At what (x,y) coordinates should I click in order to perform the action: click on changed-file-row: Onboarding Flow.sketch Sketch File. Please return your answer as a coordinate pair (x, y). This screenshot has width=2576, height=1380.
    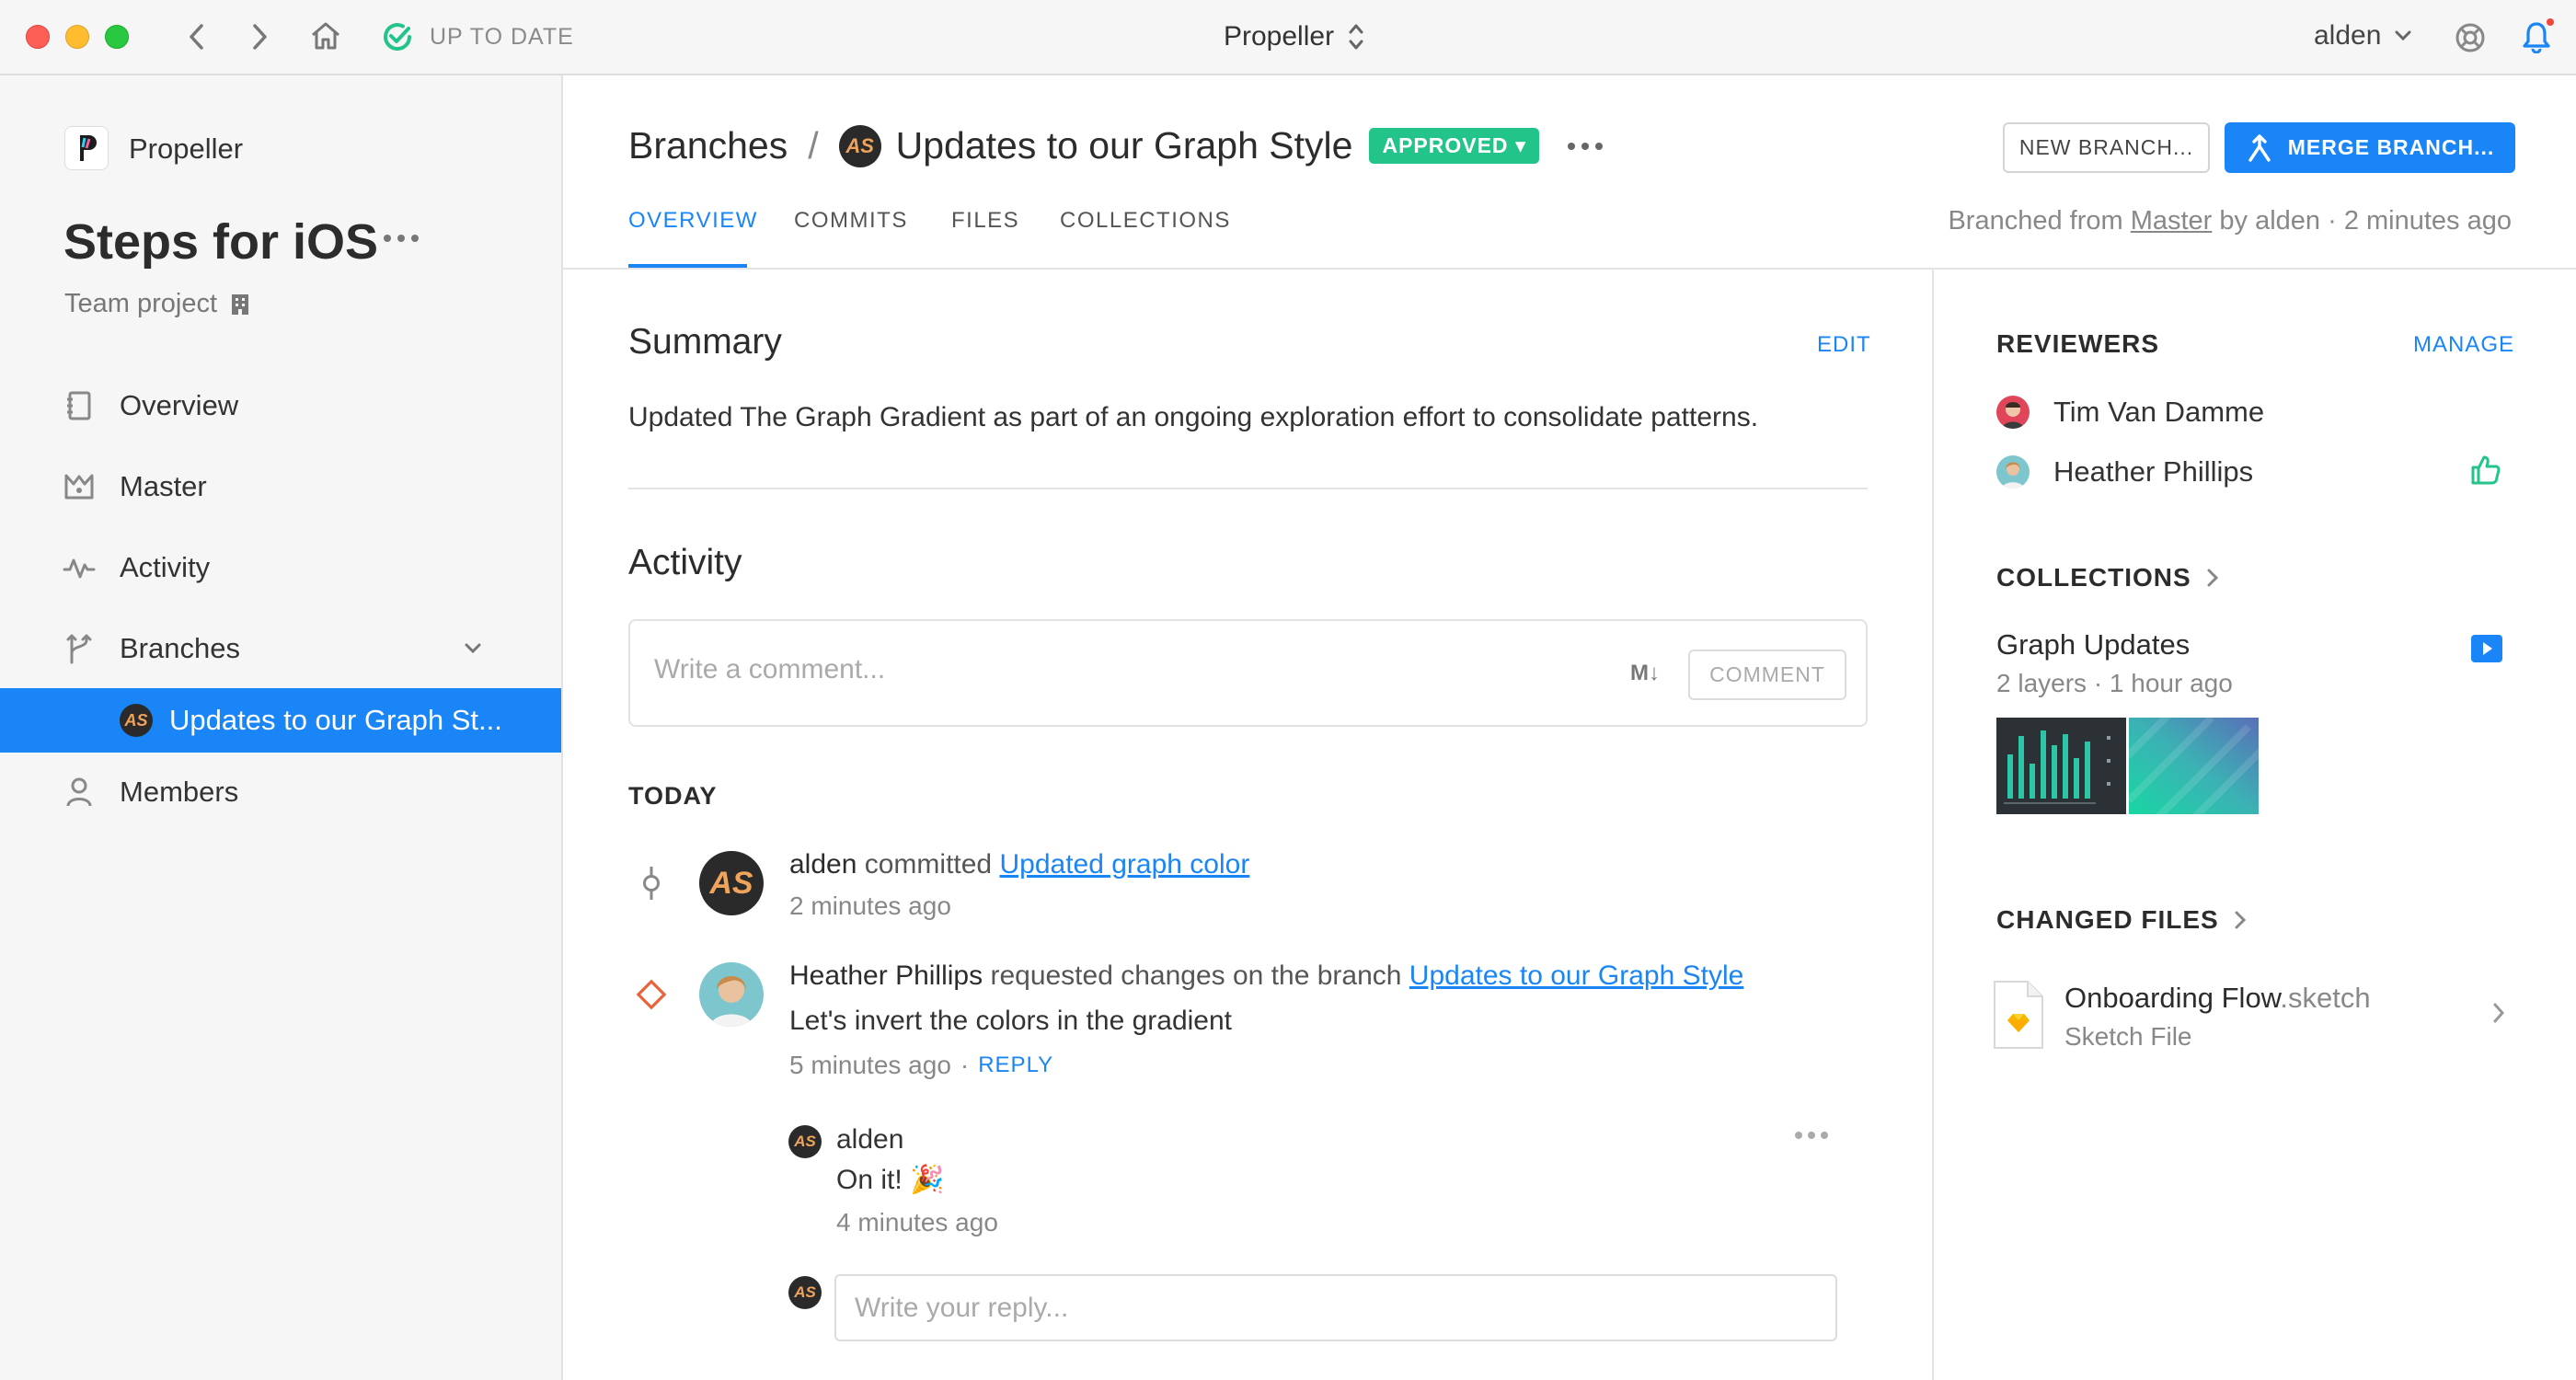
    Looking at the image, I should click on (2251, 1016).